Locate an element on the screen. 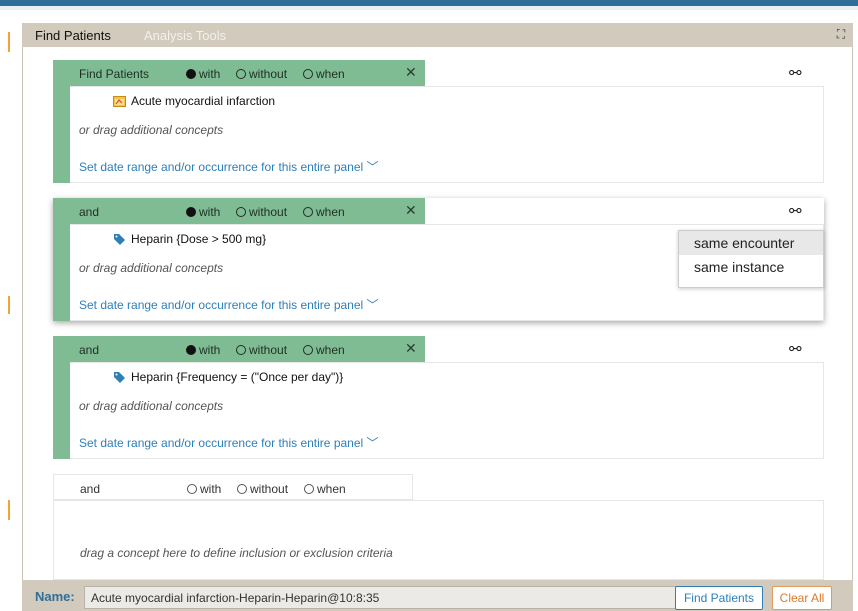 The height and width of the screenshot is (611, 858). empty-panel-header: and with without when is located at coordinates (233, 487).